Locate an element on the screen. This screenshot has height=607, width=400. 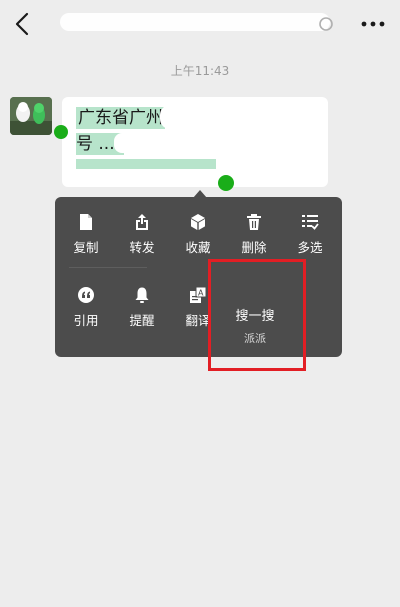
sender-avatar is located at coordinates (31, 116).